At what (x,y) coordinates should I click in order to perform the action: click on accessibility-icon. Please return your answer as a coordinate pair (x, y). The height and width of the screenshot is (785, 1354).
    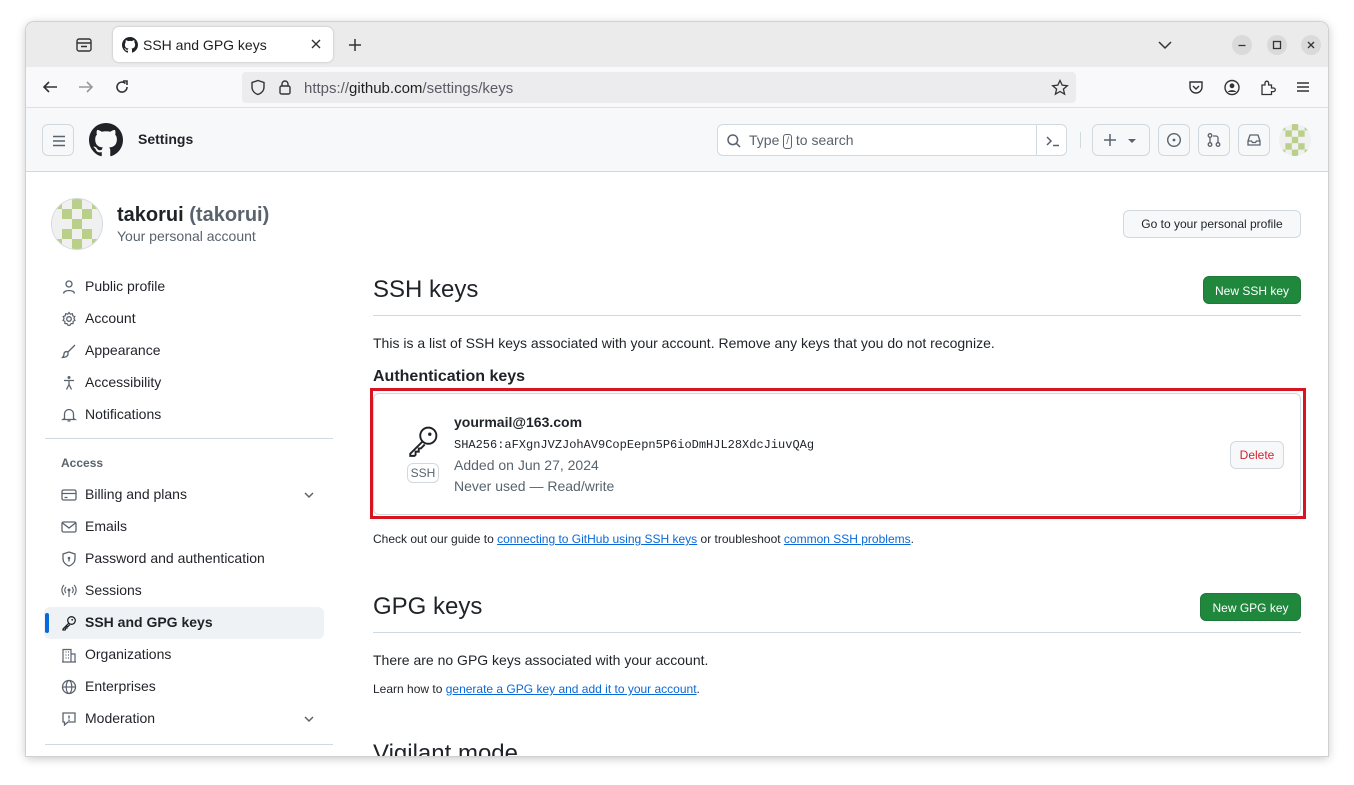
    Looking at the image, I should click on (69, 383).